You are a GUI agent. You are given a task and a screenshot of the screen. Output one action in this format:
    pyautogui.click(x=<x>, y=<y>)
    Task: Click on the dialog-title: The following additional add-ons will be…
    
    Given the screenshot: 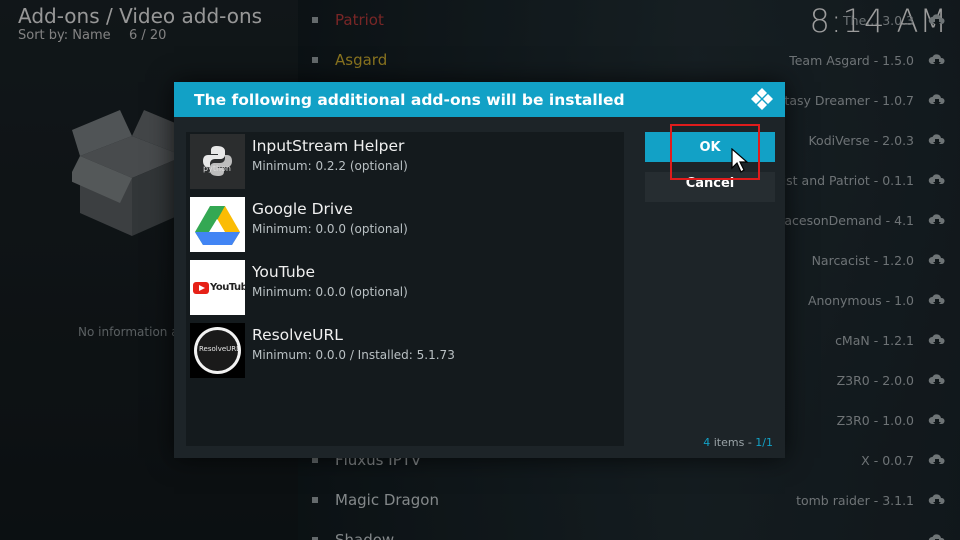 What is the action you would take?
    pyautogui.click(x=409, y=99)
    